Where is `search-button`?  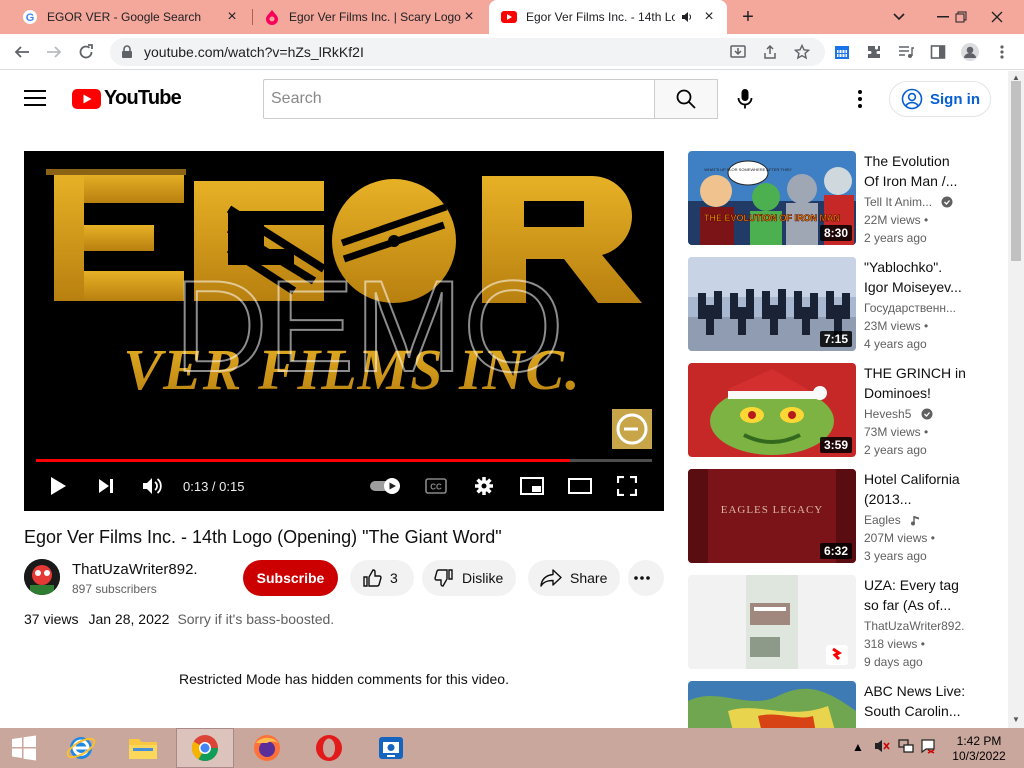 search-button is located at coordinates (686, 99).